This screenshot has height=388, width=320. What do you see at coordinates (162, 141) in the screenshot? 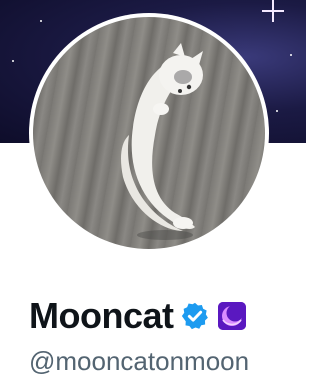
I see `cat-illustration` at bounding box center [162, 141].